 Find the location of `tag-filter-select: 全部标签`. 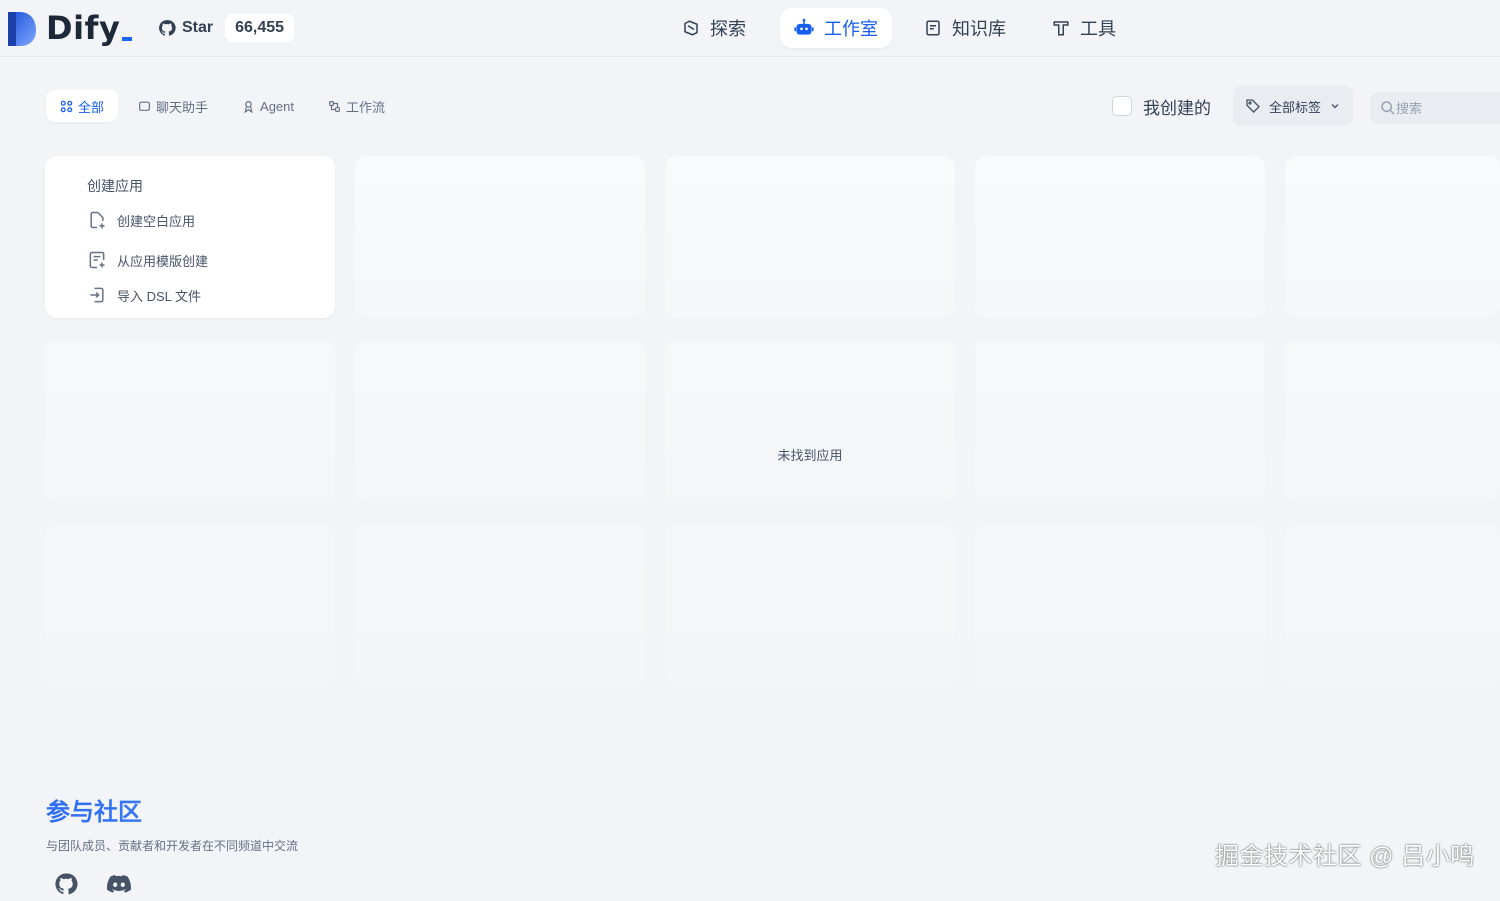

tag-filter-select: 全部标签 is located at coordinates (1293, 106).